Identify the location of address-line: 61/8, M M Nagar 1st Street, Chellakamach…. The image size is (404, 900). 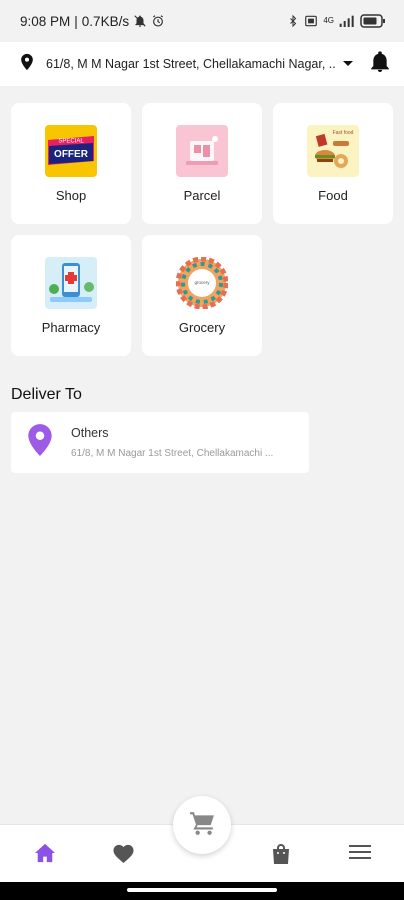
(172, 453).